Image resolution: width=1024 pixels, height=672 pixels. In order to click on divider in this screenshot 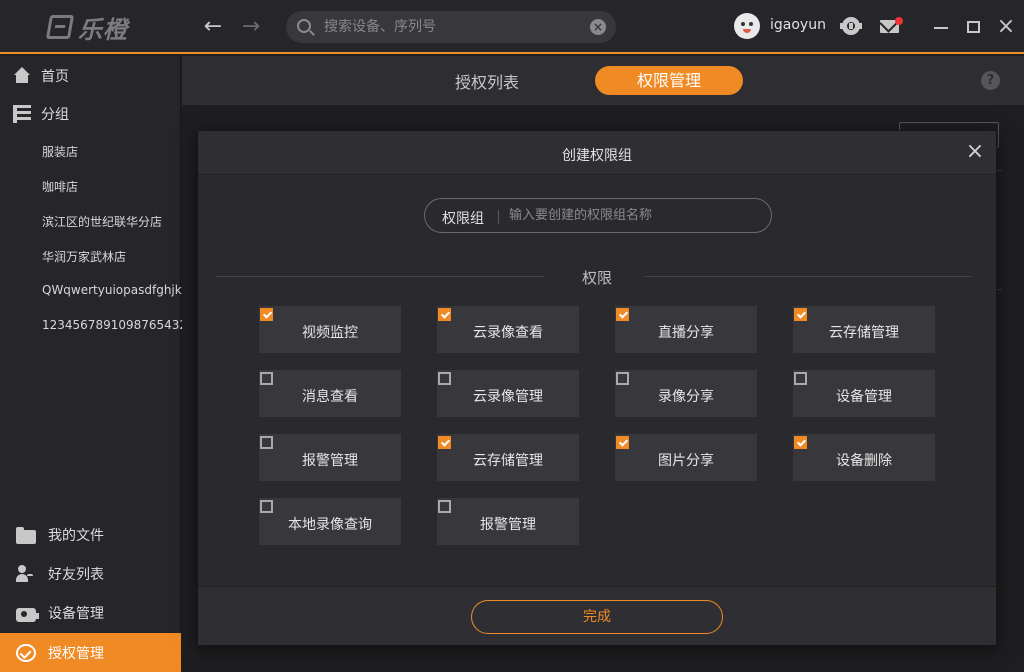, I will do `click(498, 217)`.